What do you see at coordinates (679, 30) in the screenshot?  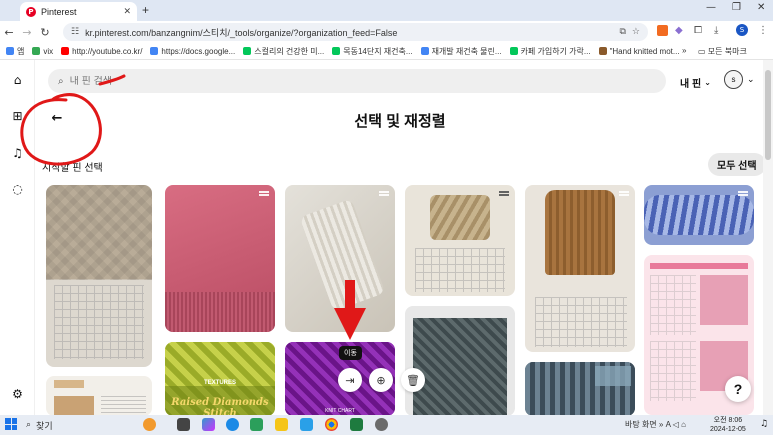 I see `extension-2-icon: ◆` at bounding box center [679, 30].